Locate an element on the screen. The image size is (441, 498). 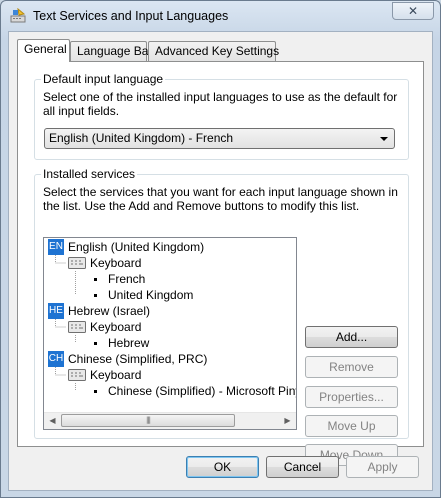
language-badge-he: HE is located at coordinates (56, 311).